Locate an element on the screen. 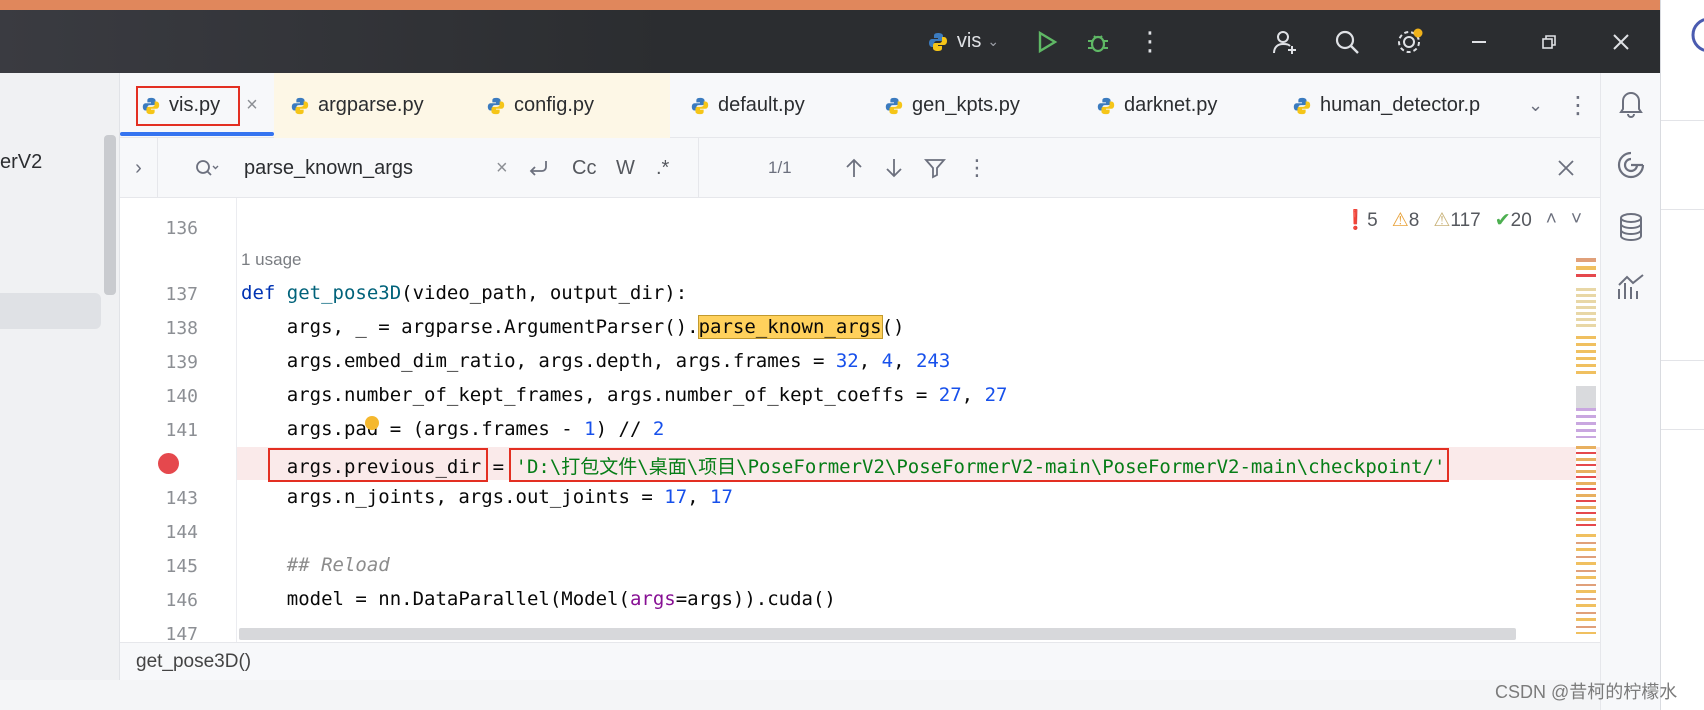 This screenshot has width=1704, height=710. selected-tree-item is located at coordinates (50, 311).